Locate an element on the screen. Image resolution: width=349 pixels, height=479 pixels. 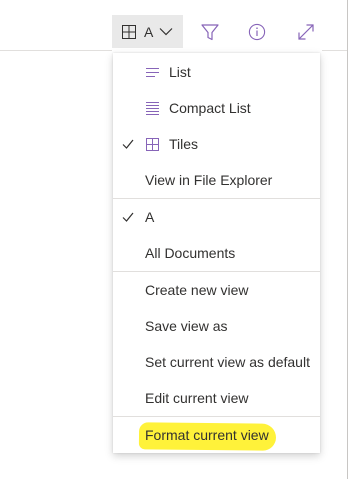
toolbar-divider-right is located at coordinates (334, 50).